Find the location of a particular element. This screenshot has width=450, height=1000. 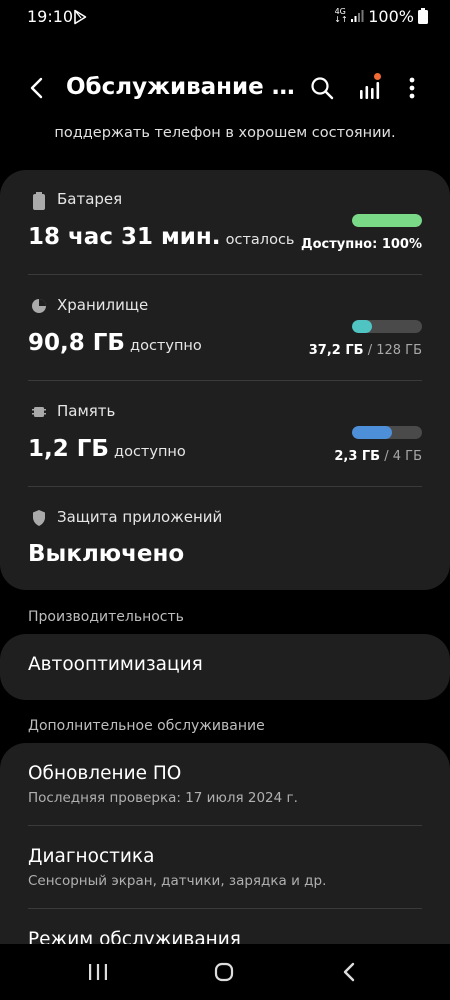

battery-percent: 100% is located at coordinates (391, 16).